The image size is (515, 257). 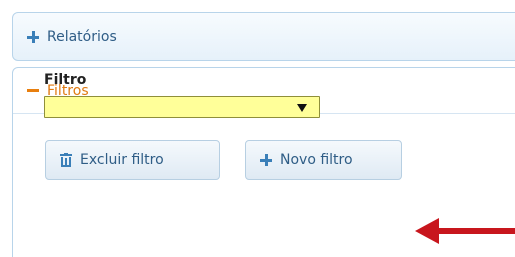 What do you see at coordinates (33, 90) in the screenshot?
I see `minus-icon` at bounding box center [33, 90].